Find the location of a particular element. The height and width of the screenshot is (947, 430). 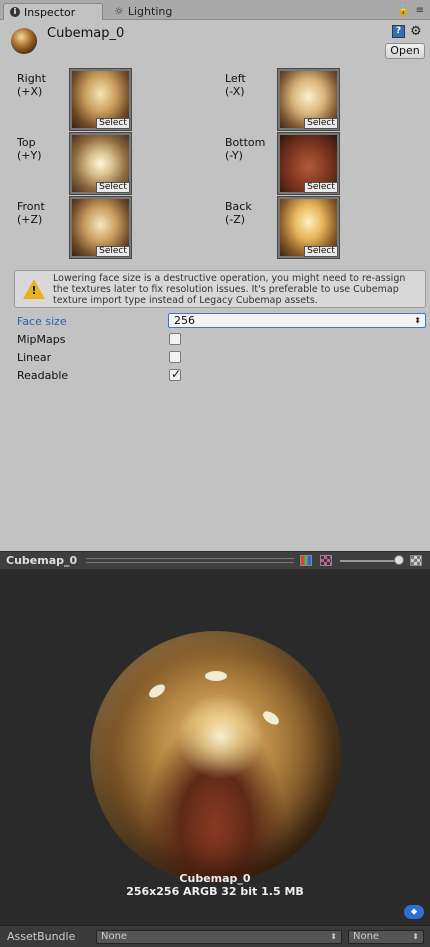

asset-bundle-label: AssetBundle is located at coordinates (41, 936).